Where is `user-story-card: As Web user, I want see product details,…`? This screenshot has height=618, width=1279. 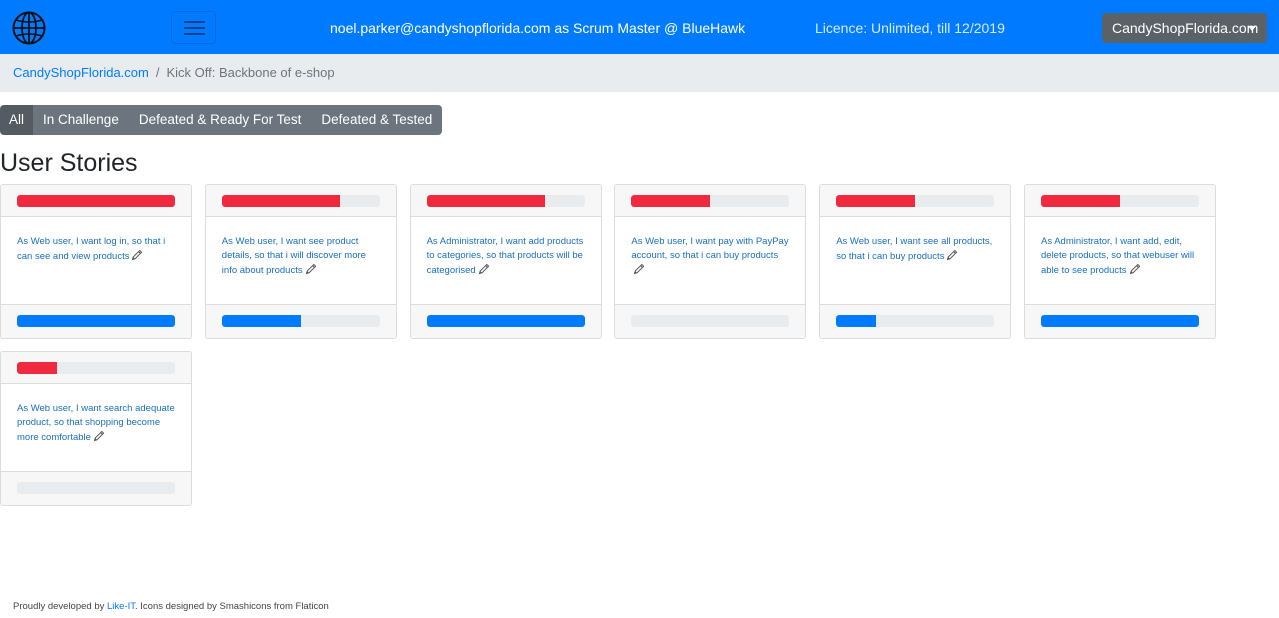
user-story-card: As Web user, I want see product details,… is located at coordinates (300, 261).